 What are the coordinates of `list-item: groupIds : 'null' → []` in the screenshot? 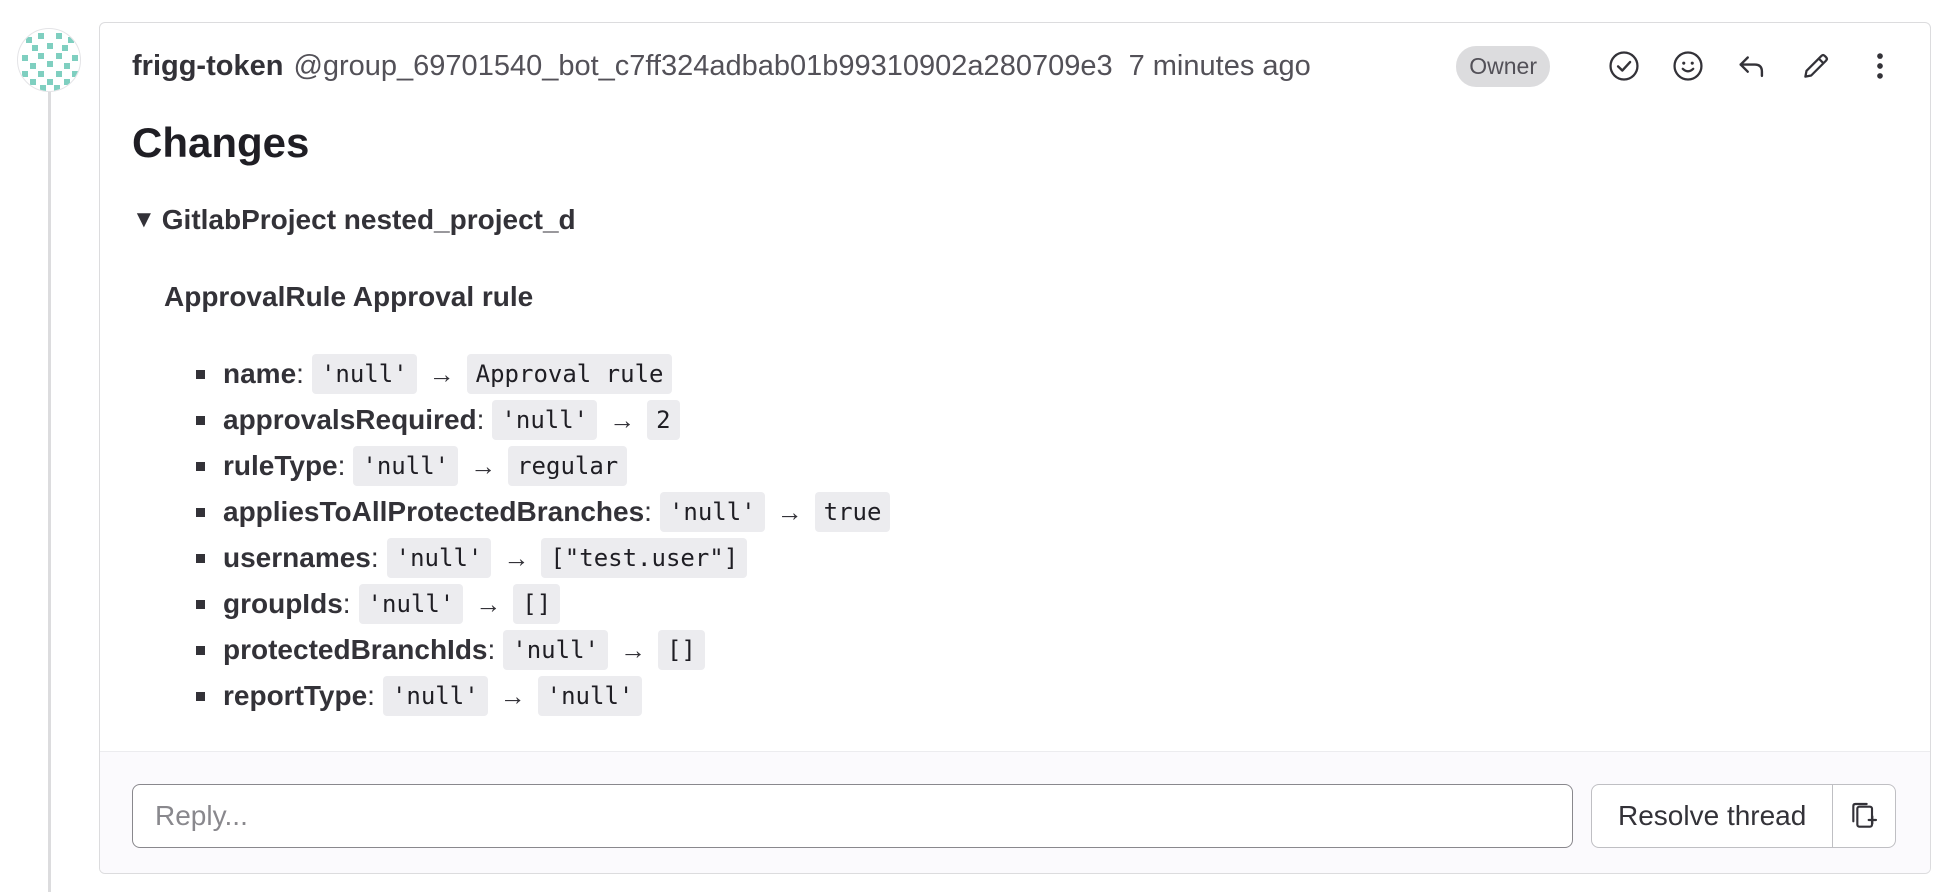 It's located at (543, 604).